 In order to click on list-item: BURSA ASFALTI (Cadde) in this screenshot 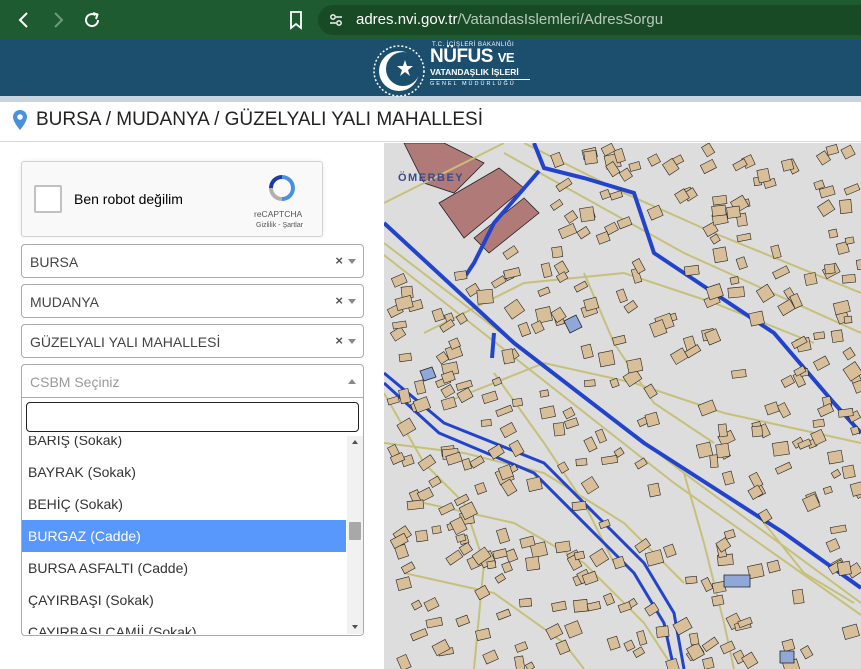, I will do `click(184, 568)`.